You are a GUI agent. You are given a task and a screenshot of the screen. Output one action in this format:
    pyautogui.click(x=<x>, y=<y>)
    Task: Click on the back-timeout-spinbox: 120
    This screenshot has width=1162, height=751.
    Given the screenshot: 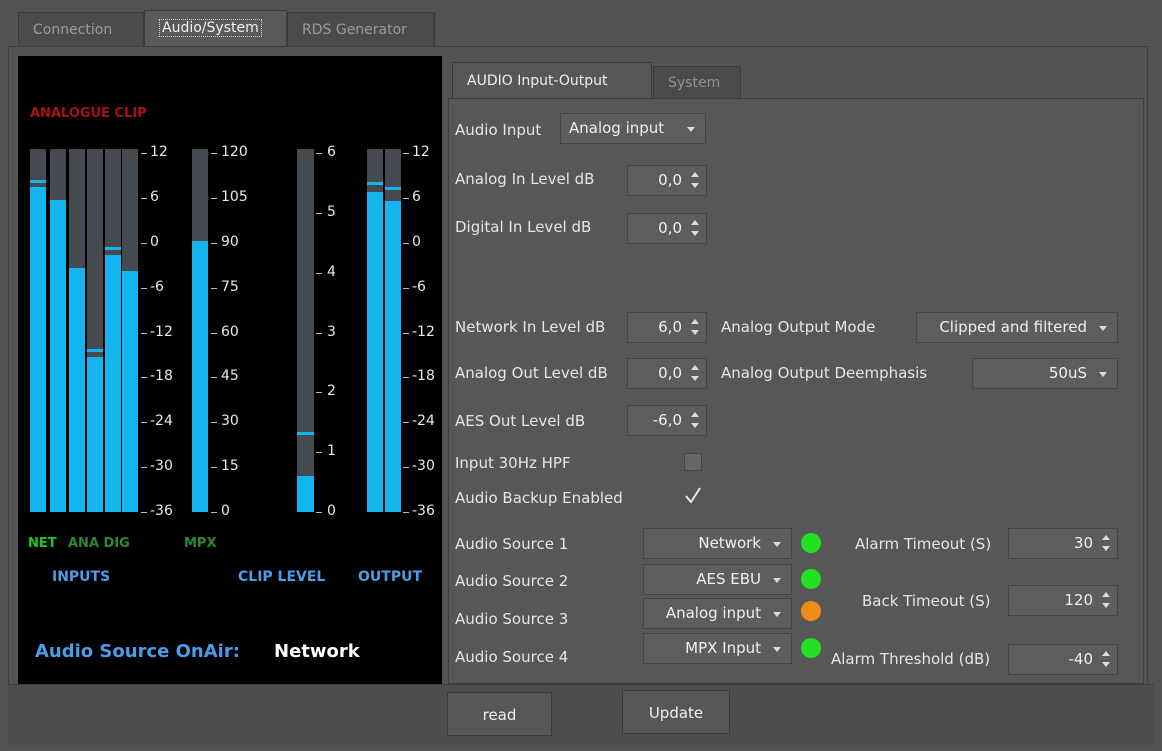 What is the action you would take?
    pyautogui.click(x=1063, y=600)
    